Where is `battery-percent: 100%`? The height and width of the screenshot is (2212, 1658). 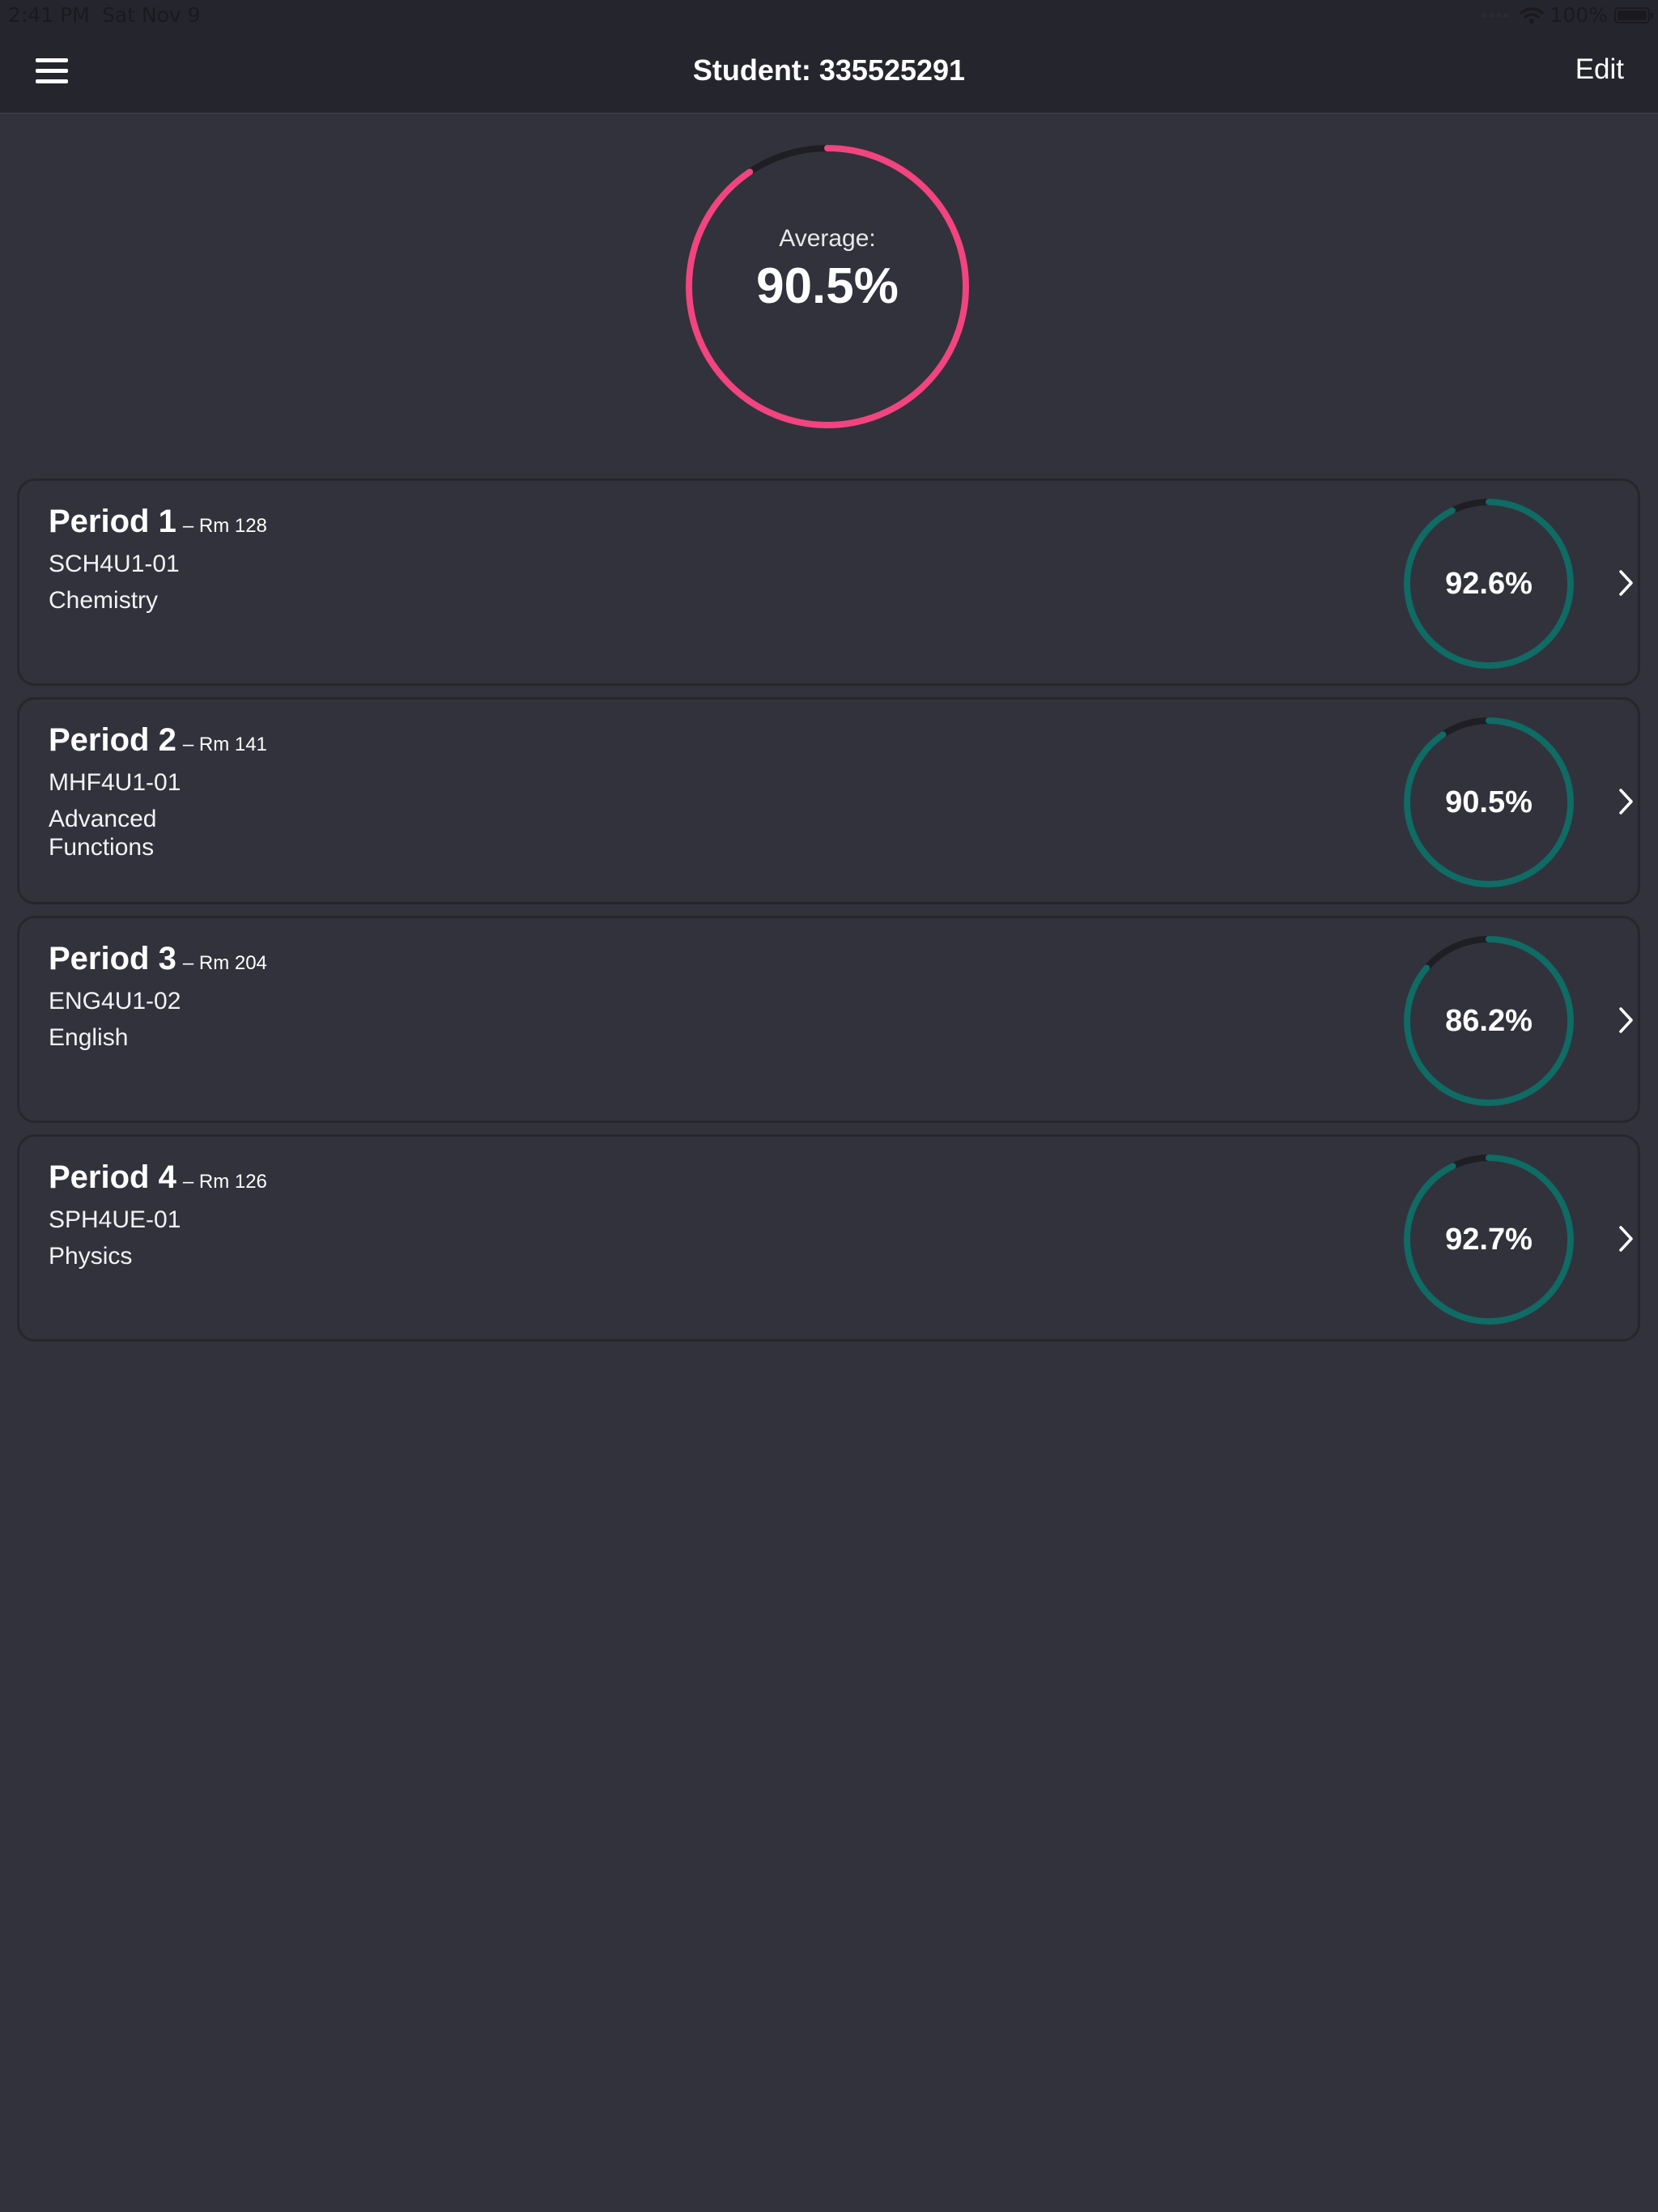
battery-percent: 100% is located at coordinates (1579, 15).